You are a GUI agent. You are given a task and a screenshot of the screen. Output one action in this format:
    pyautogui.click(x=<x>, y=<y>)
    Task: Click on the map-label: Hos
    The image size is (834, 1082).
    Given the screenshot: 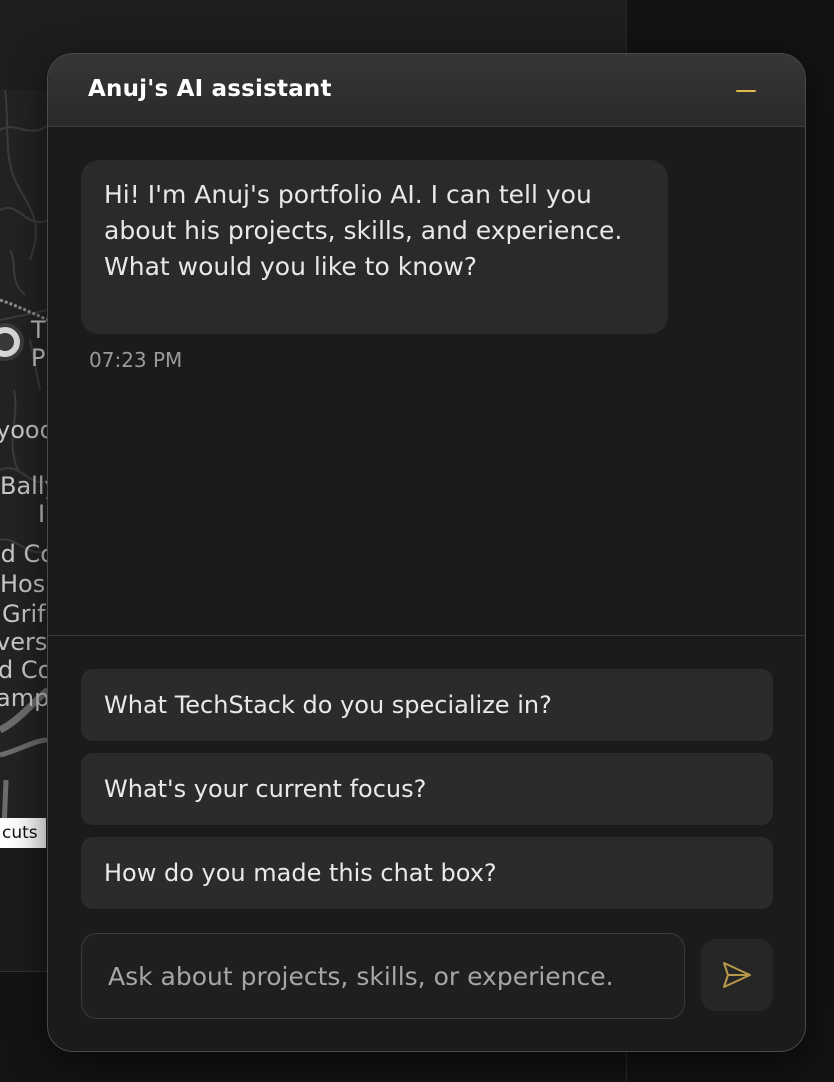 What is the action you would take?
    pyautogui.click(x=23, y=584)
    